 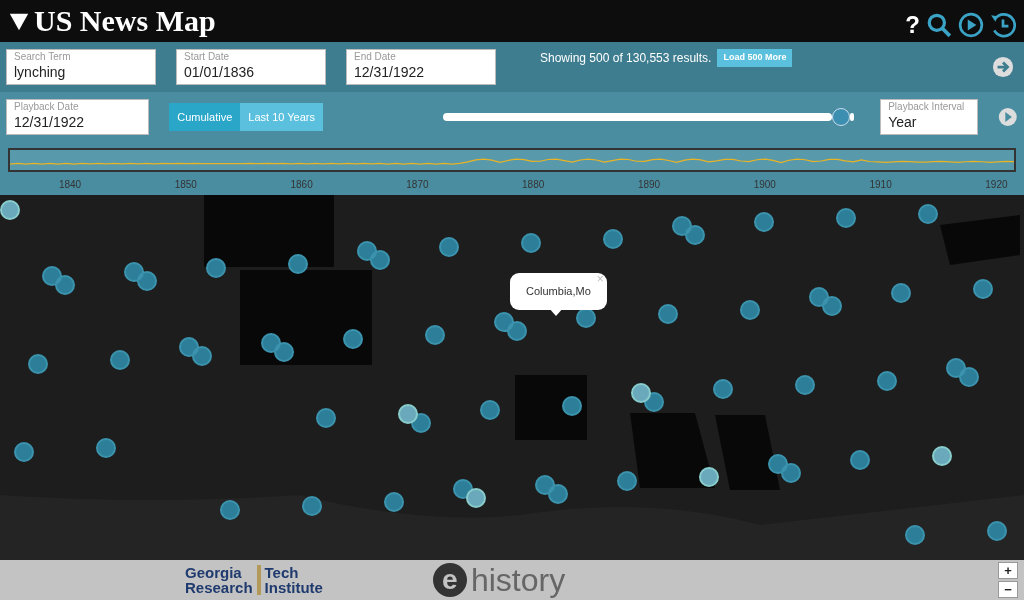 I want to click on year-label: 1890, so click(x=649, y=185).